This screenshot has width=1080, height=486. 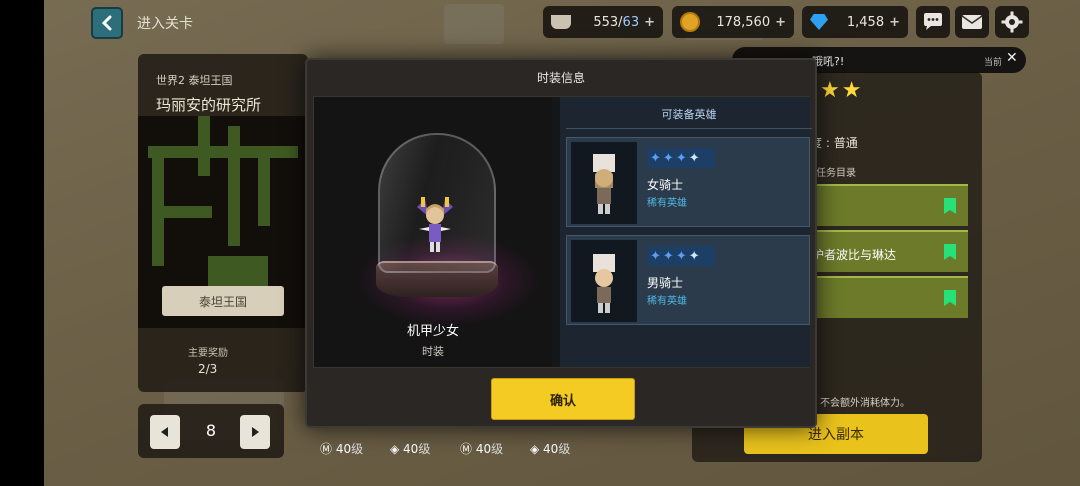 I want to click on mission-text: 护者波比与琳达, so click(x=854, y=255).